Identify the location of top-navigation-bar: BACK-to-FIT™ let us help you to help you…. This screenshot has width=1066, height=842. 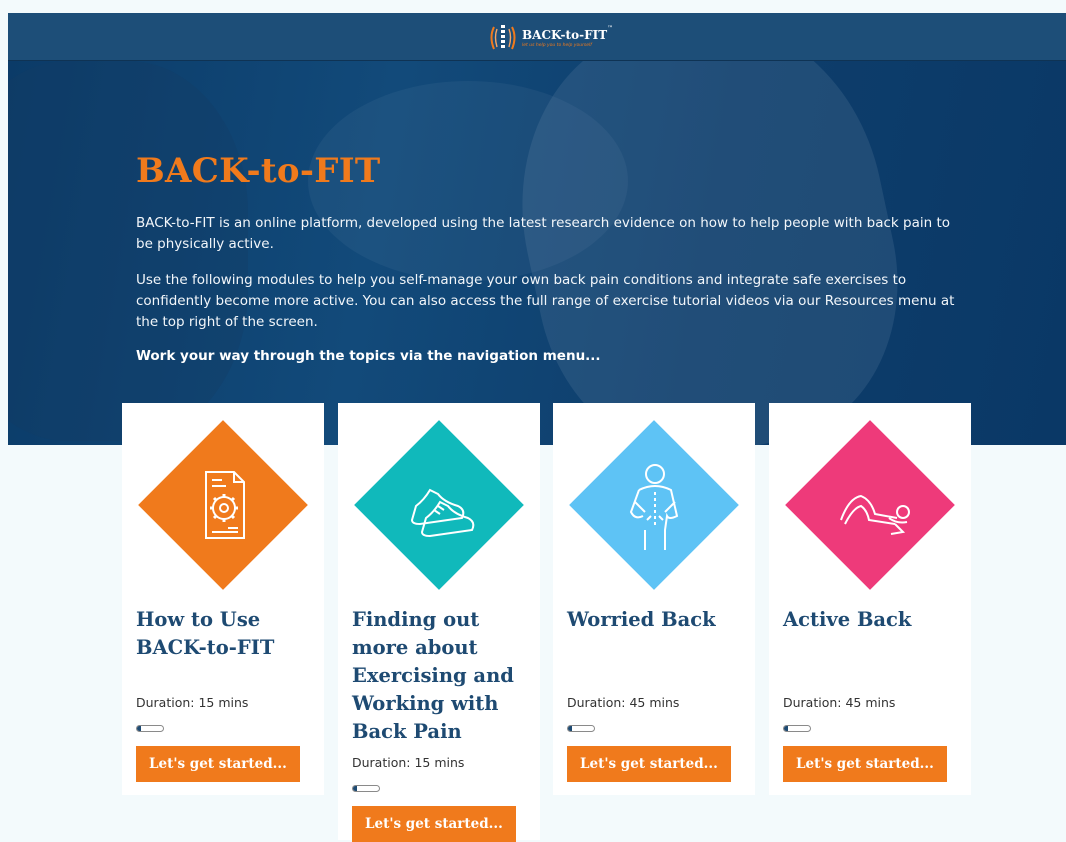
(537, 37).